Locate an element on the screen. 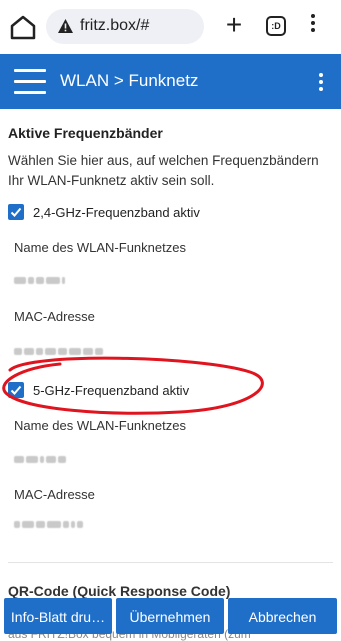 The height and width of the screenshot is (641, 341). url-text: fritz.box/# is located at coordinates (115, 25).